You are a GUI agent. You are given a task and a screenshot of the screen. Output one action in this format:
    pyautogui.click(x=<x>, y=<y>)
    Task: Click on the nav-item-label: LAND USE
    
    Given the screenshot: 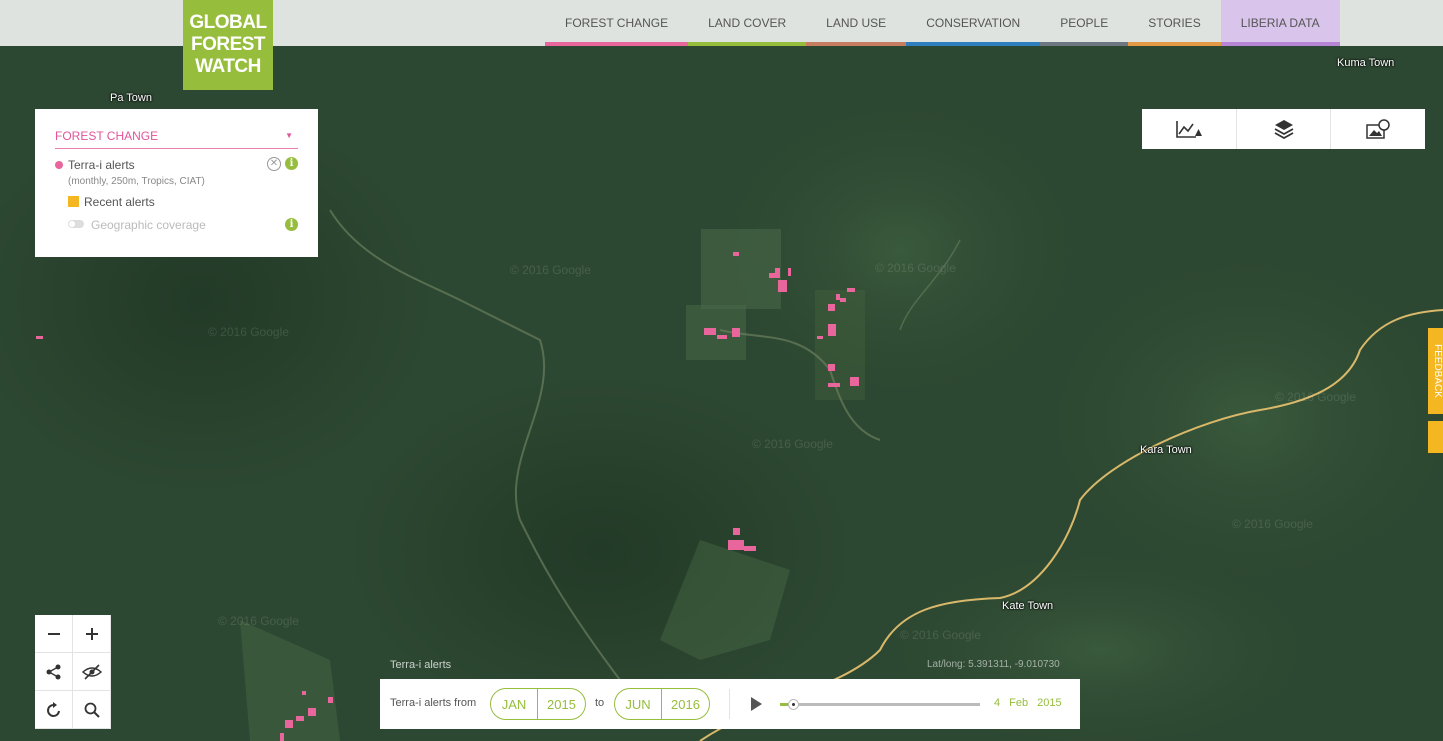 What is the action you would take?
    pyautogui.click(x=856, y=23)
    